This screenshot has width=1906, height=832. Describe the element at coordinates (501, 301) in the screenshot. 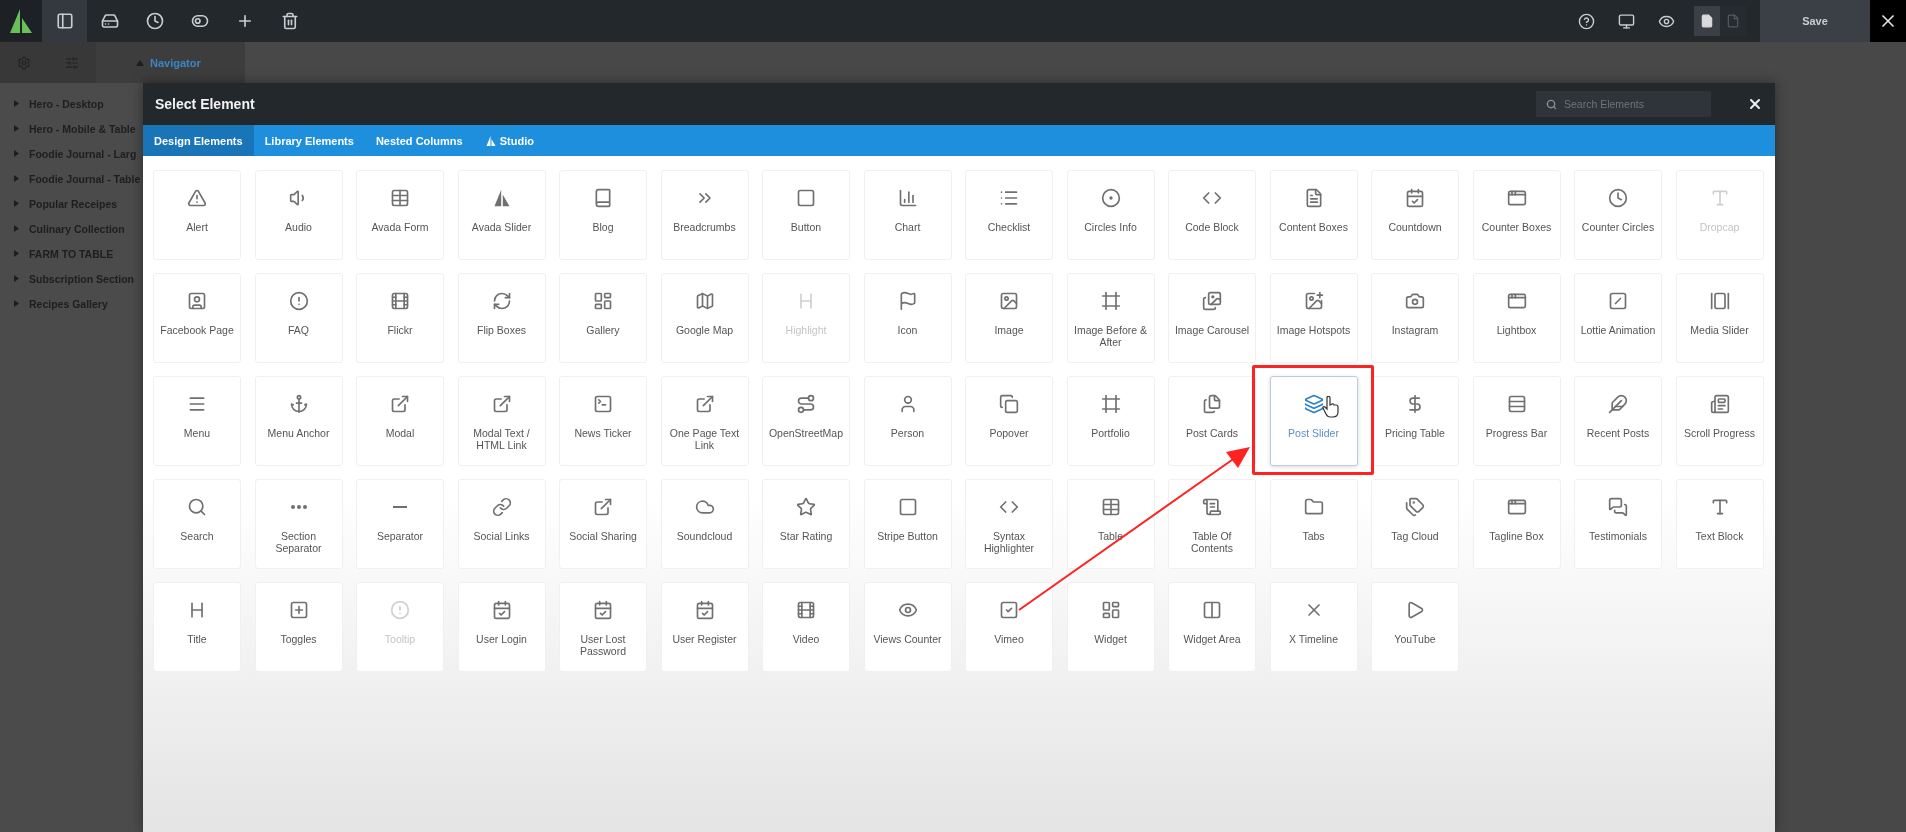

I see `refresh-icon` at that location.